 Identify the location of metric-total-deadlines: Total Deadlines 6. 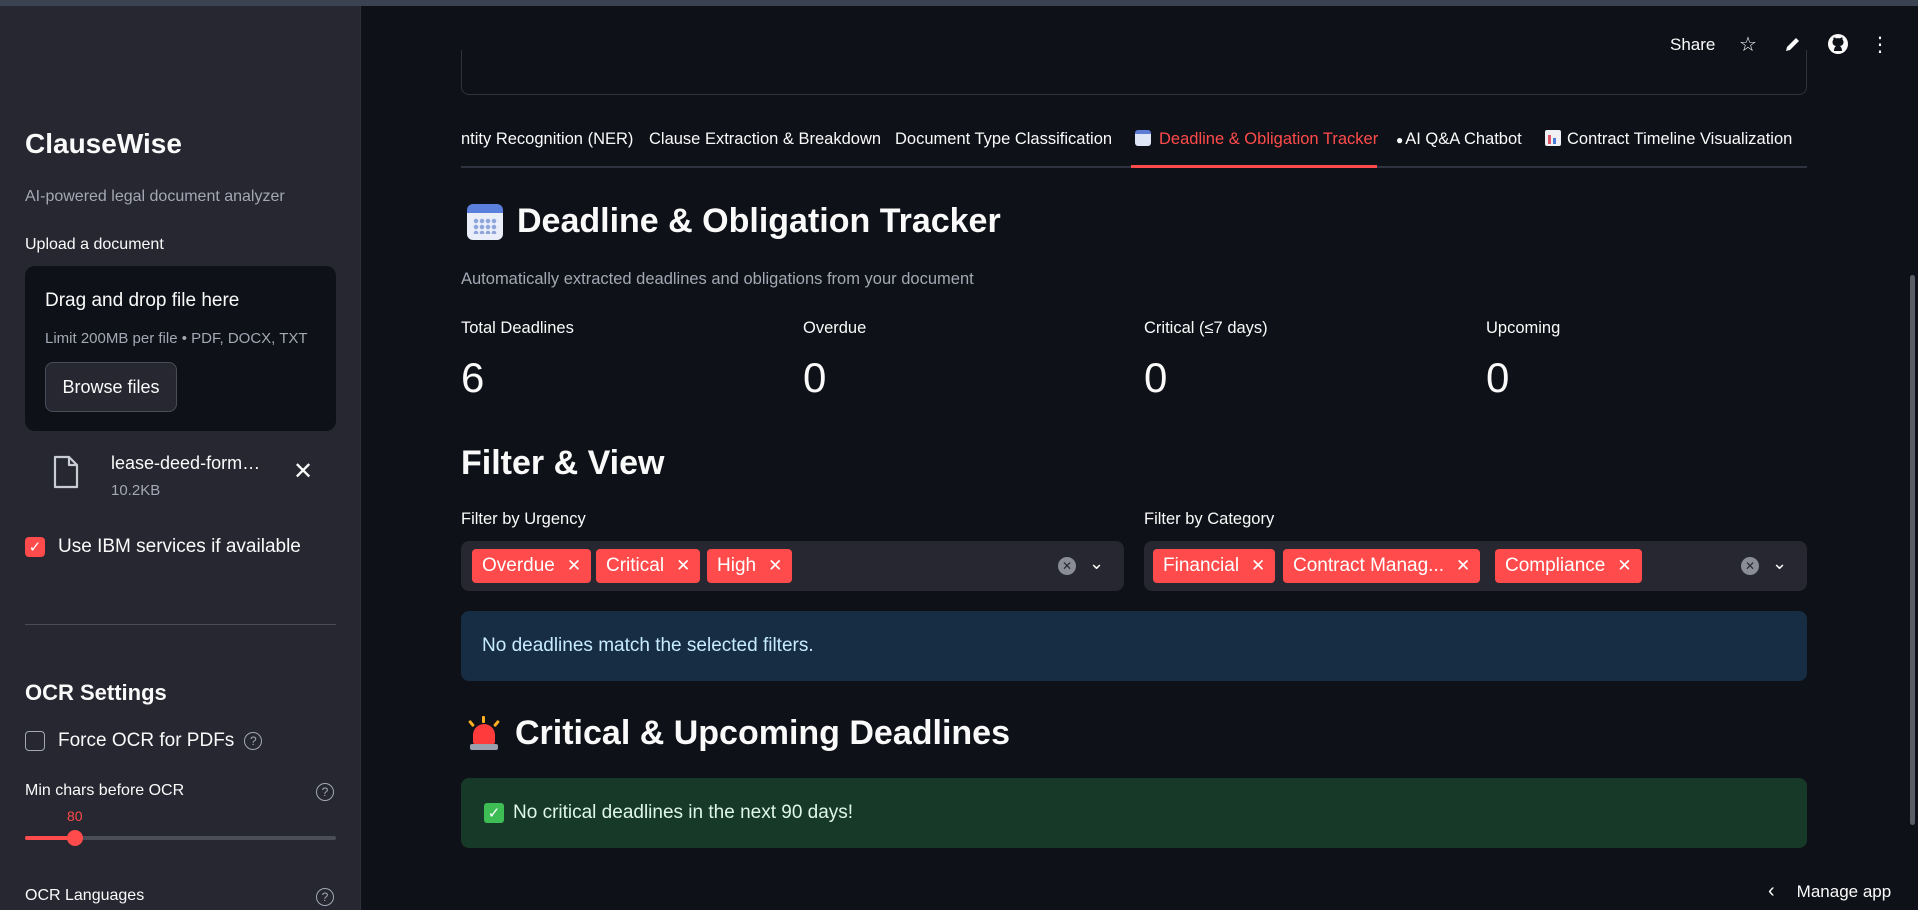
(517, 360).